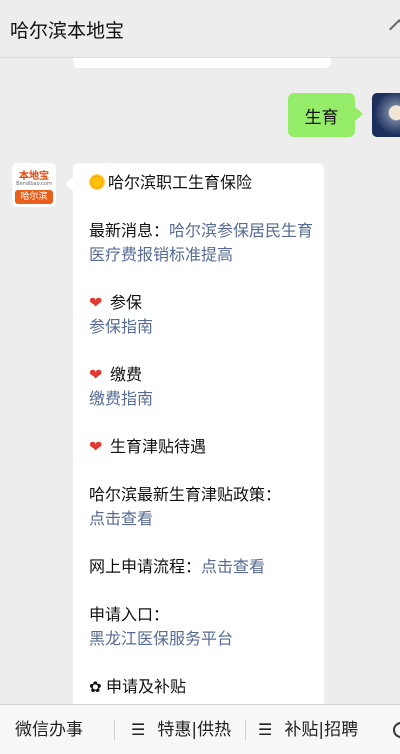  I want to click on section-allowance-title: 生育津贴待遇, so click(158, 446).